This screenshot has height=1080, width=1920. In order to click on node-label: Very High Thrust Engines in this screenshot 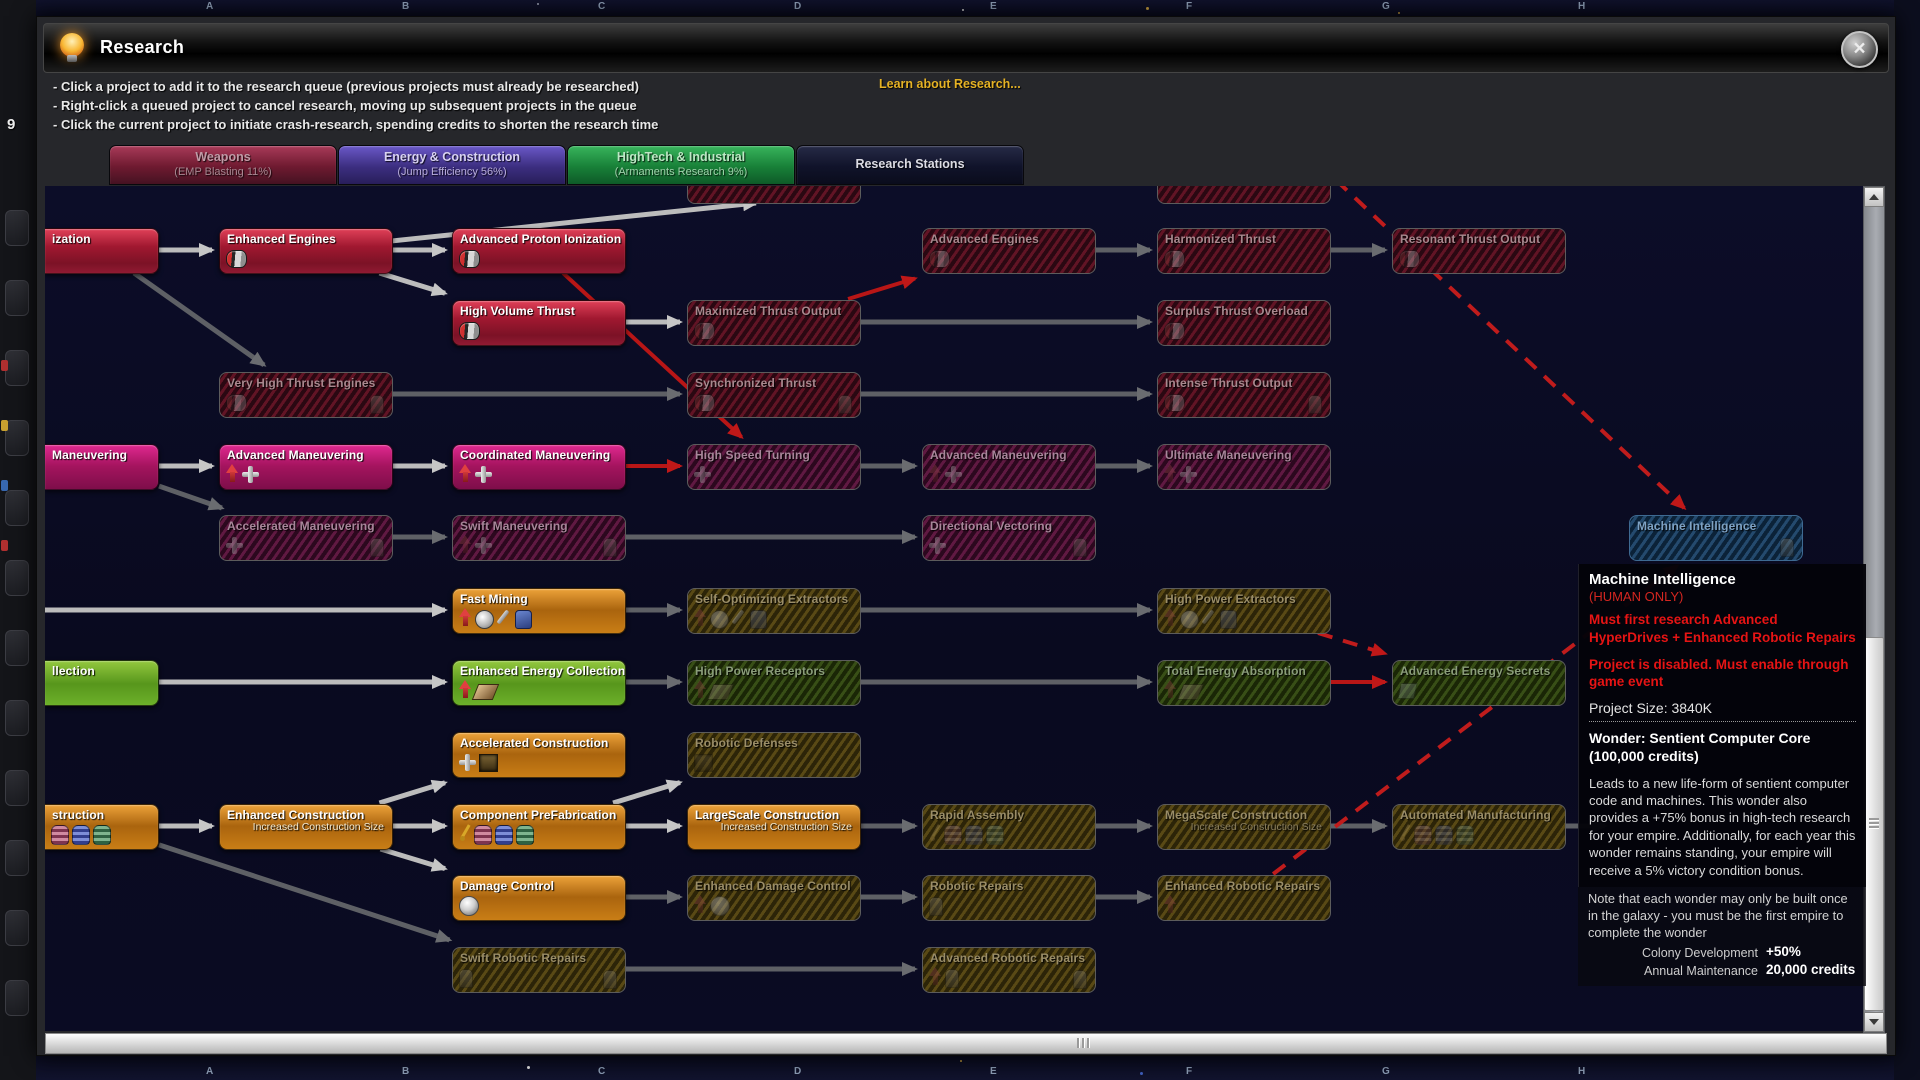, I will do `click(301, 383)`.